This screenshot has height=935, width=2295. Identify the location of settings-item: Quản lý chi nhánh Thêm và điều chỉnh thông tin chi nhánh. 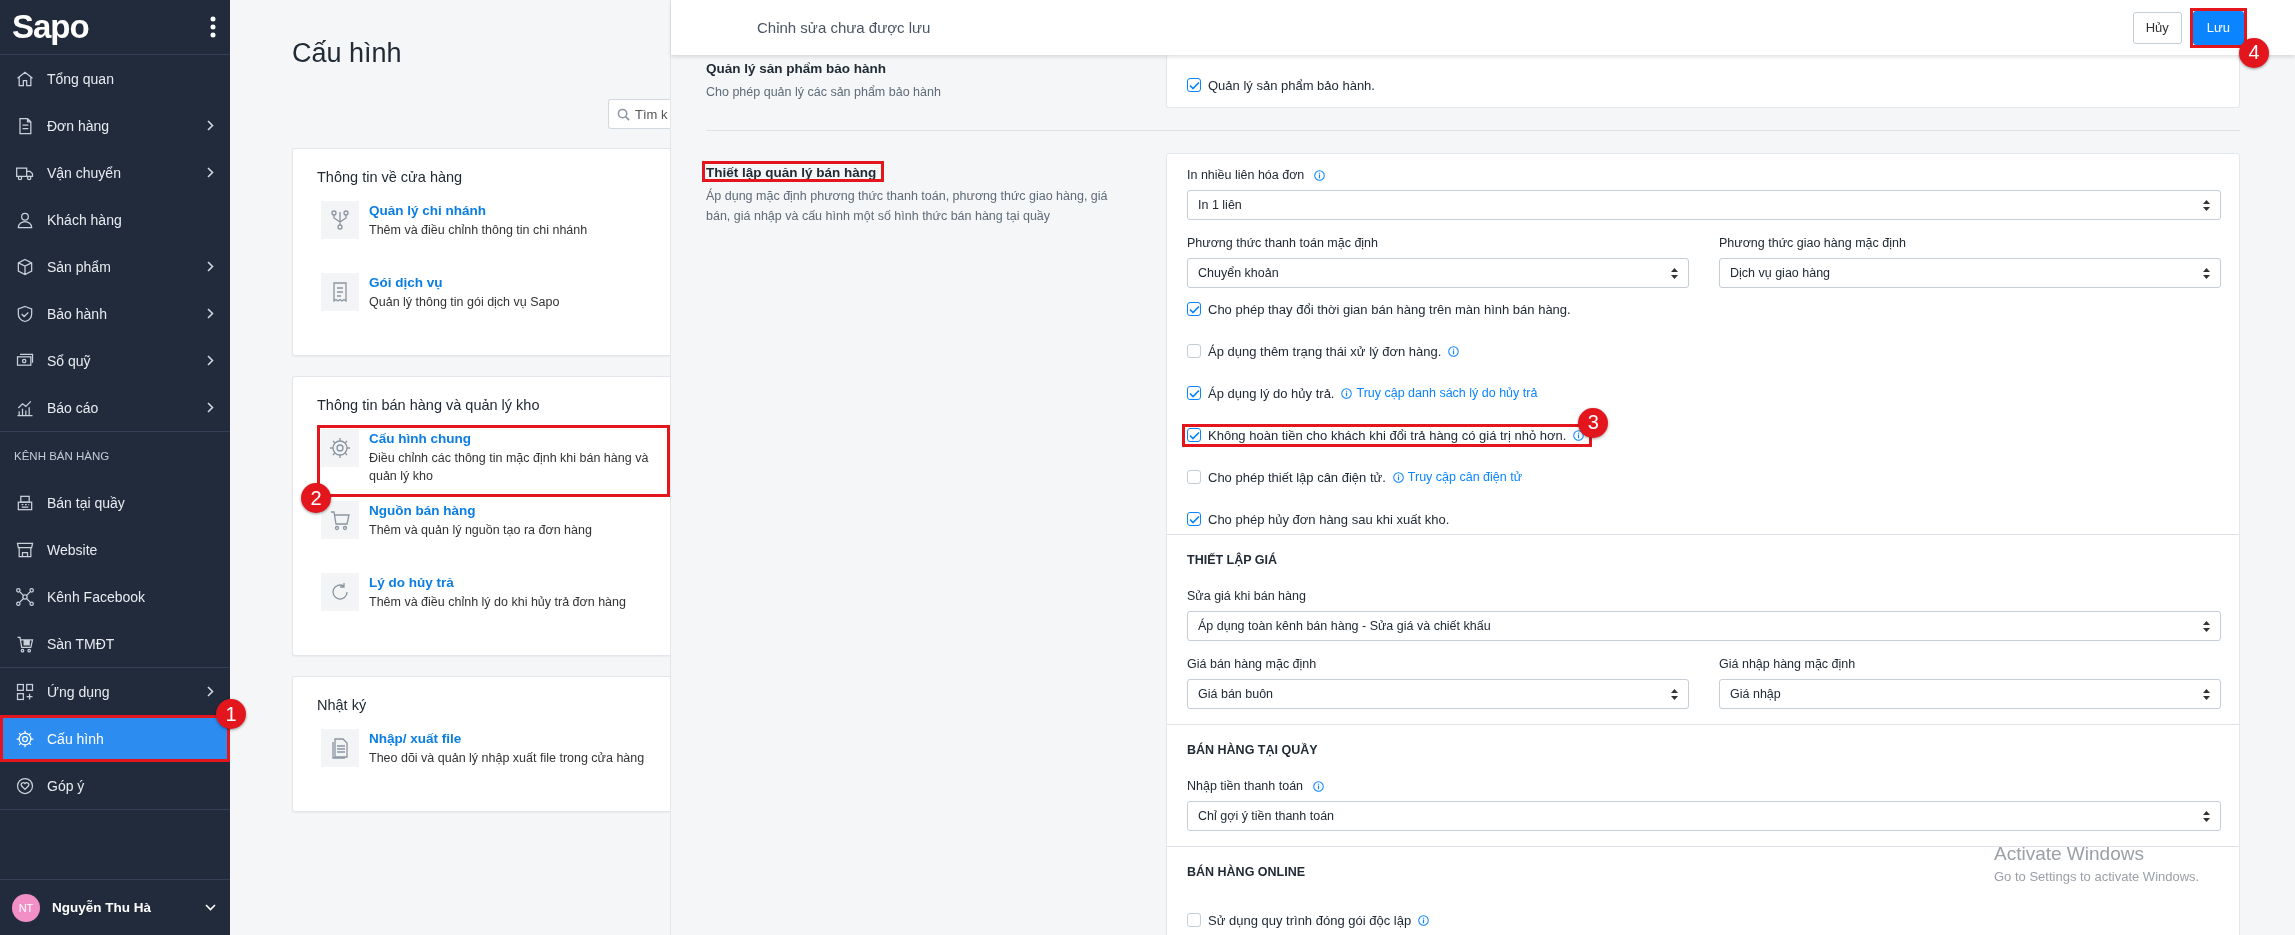
(493, 233).